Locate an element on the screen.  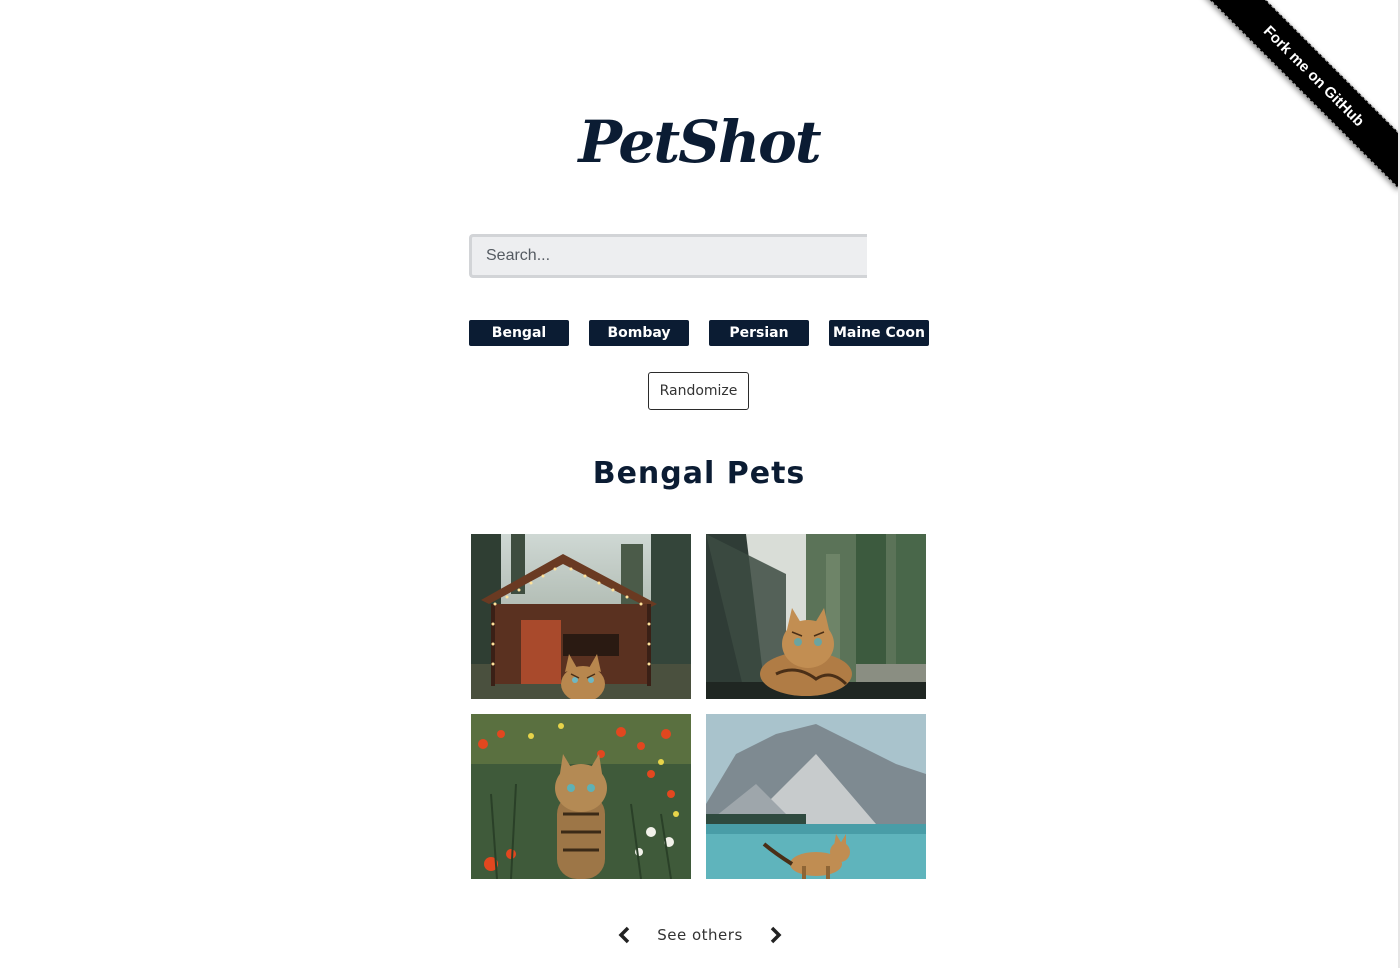
breed-button-persian: Persian is located at coordinates (759, 333).